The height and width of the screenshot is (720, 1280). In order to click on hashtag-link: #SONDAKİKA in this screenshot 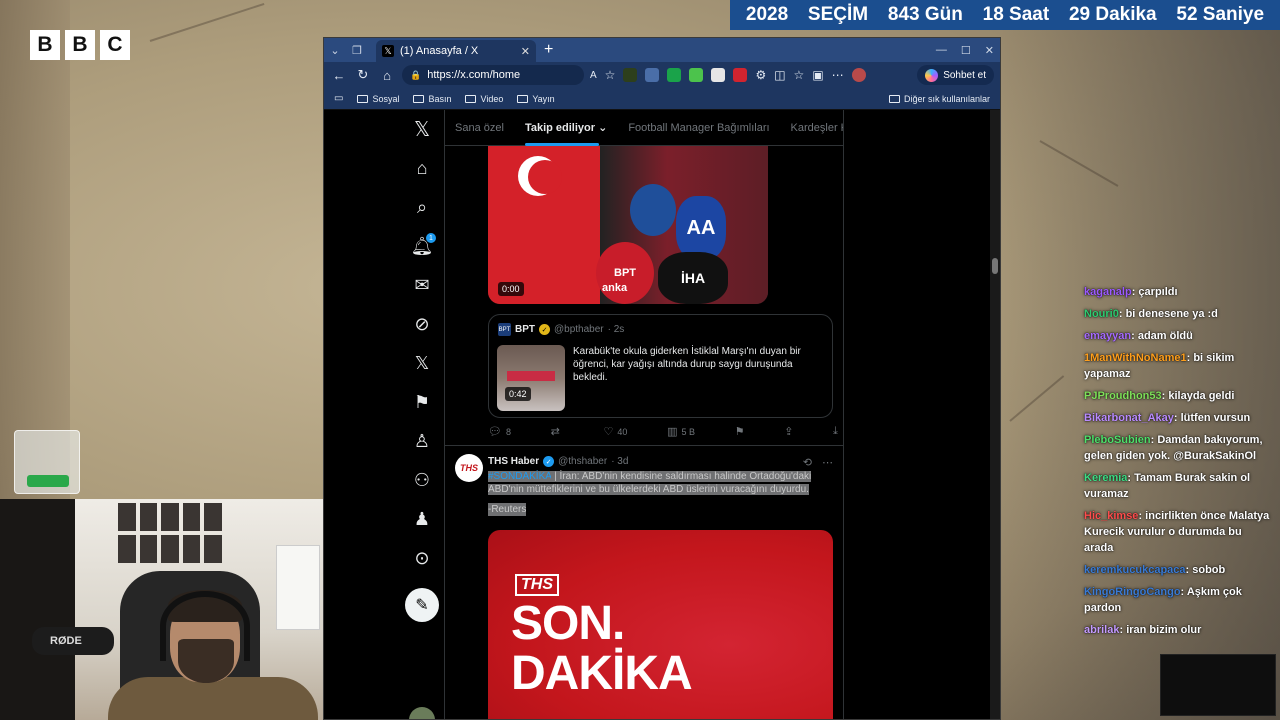, I will do `click(520, 476)`.